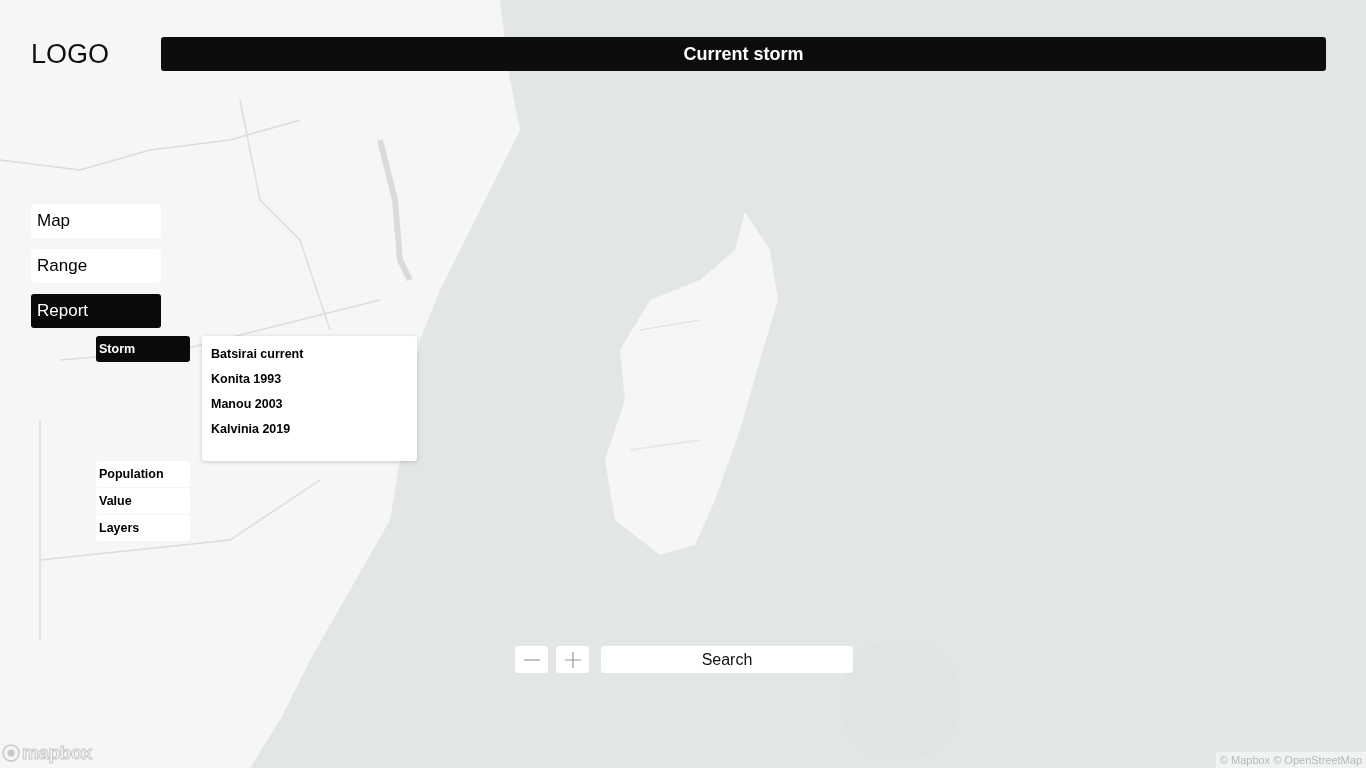 The height and width of the screenshot is (768, 1366). What do you see at coordinates (96, 221) in the screenshot?
I see `menu-button: Map` at bounding box center [96, 221].